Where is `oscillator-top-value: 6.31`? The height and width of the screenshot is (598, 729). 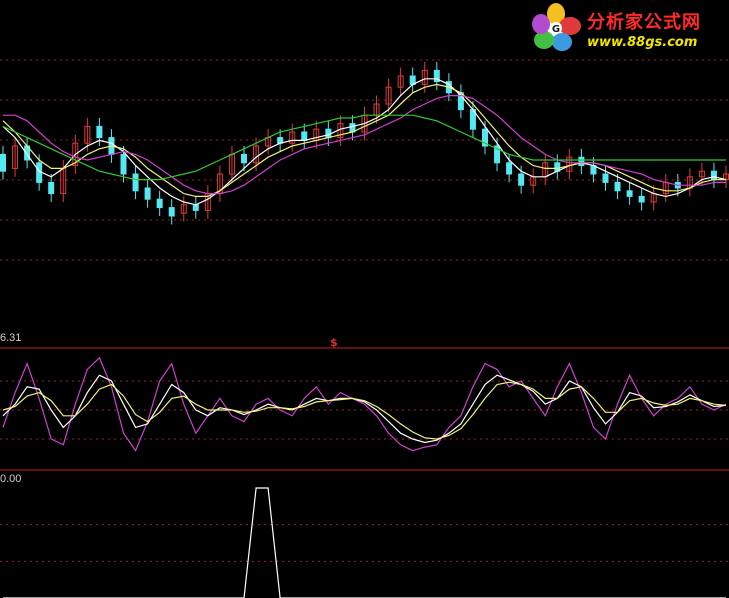
oscillator-top-value: 6.31 is located at coordinates (11, 338).